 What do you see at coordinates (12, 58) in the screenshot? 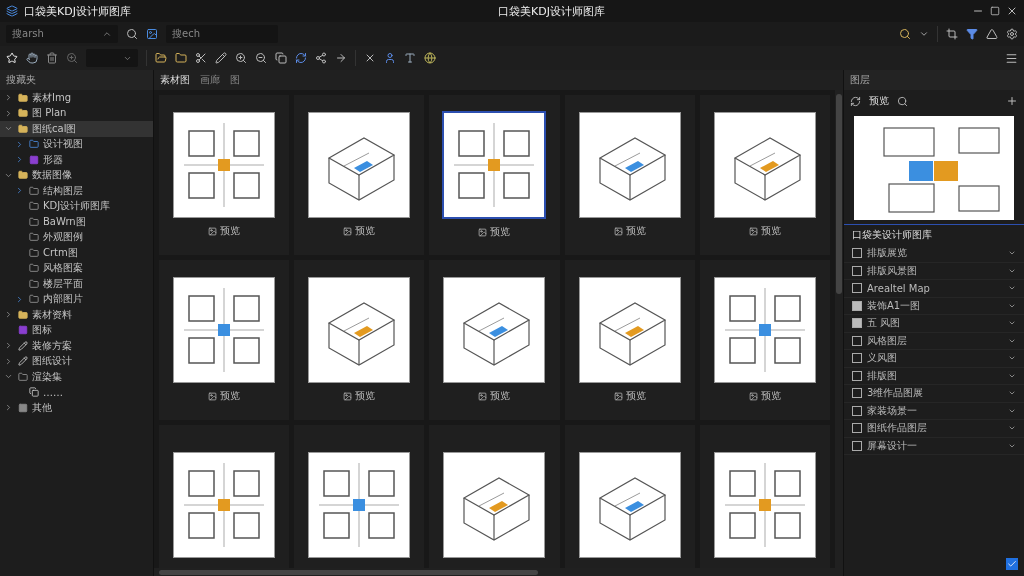
I see `star-button` at bounding box center [12, 58].